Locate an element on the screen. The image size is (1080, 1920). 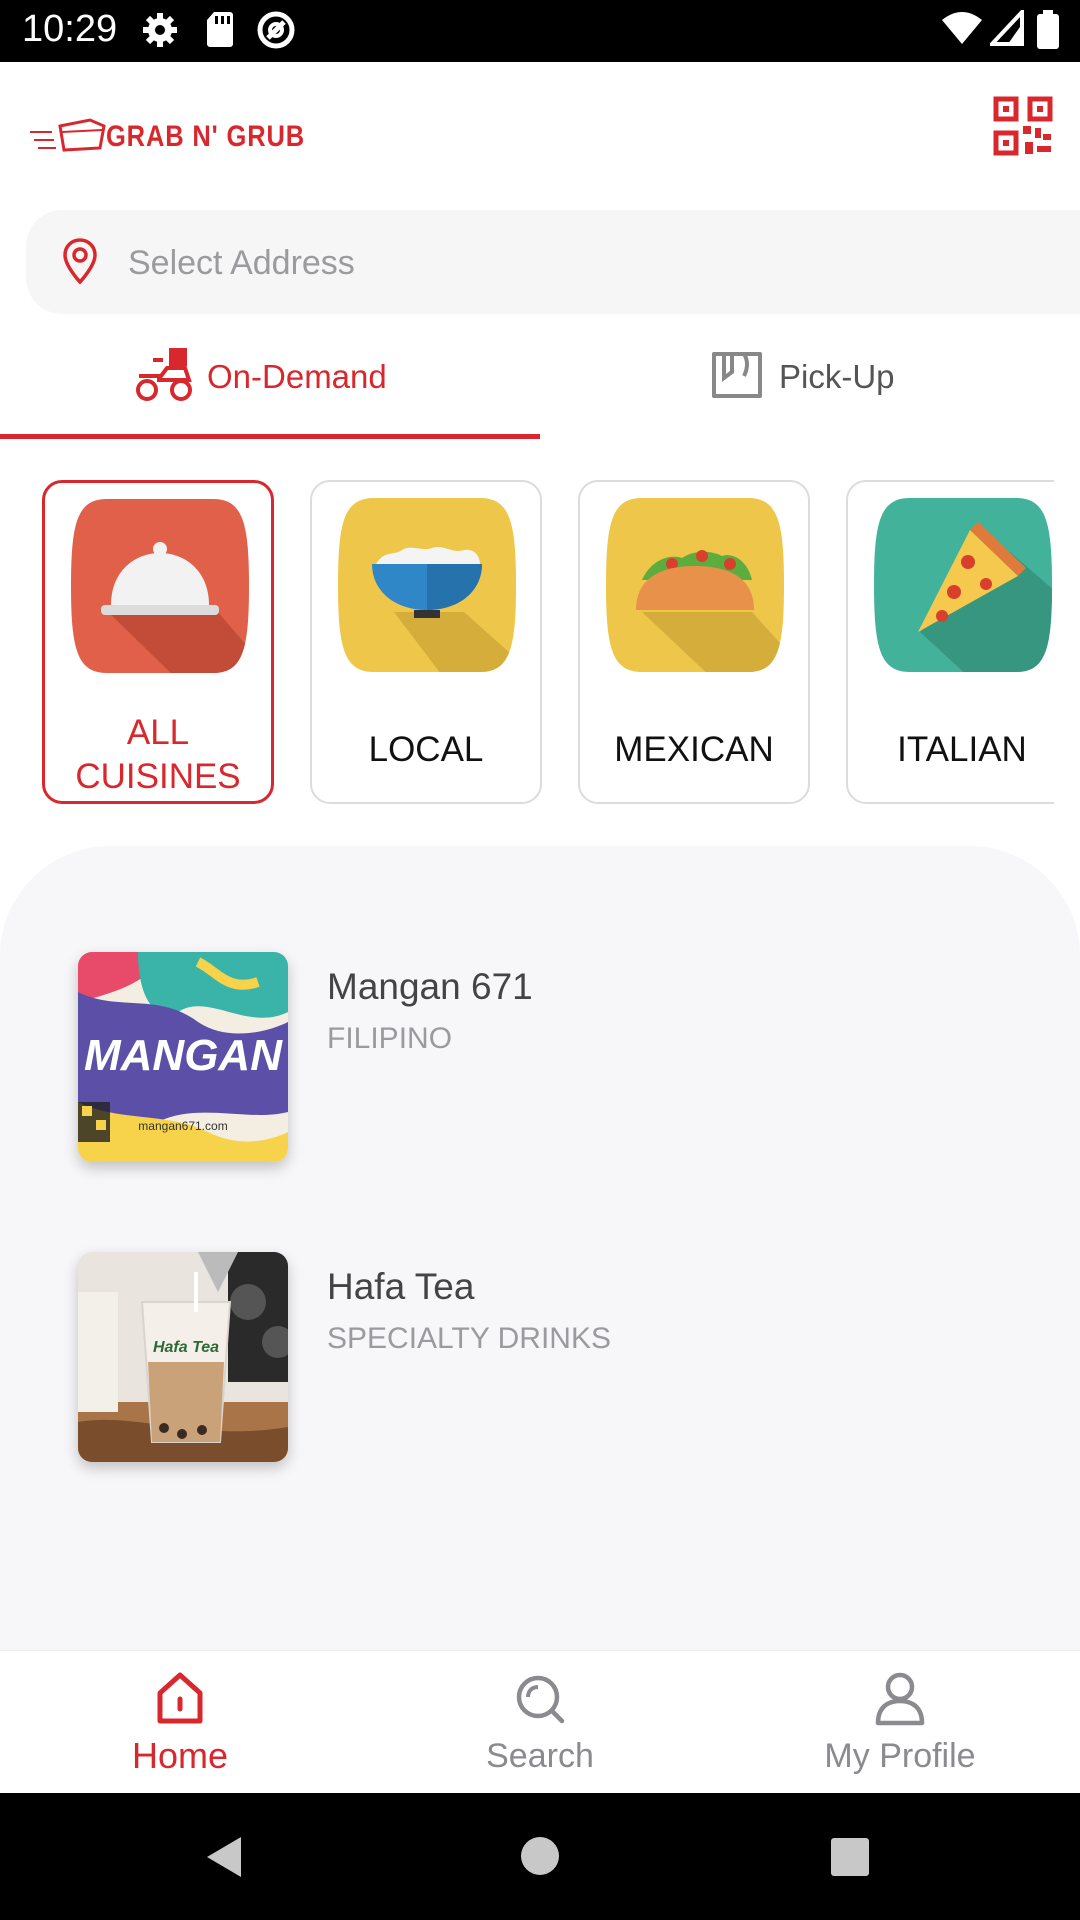
home-circle-icon is located at coordinates (540, 1856).